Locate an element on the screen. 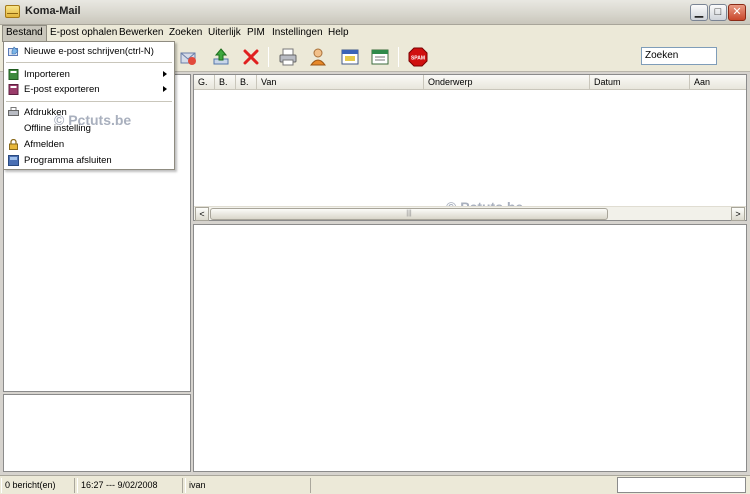  title-bar: Koma-Mail ▁ □ ✕ is located at coordinates (375, 12).